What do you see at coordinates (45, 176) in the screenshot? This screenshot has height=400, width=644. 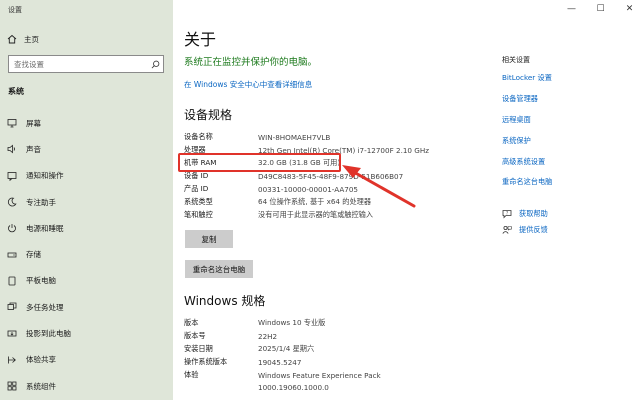 I see `sidebar-item-label: 通知和操作` at bounding box center [45, 176].